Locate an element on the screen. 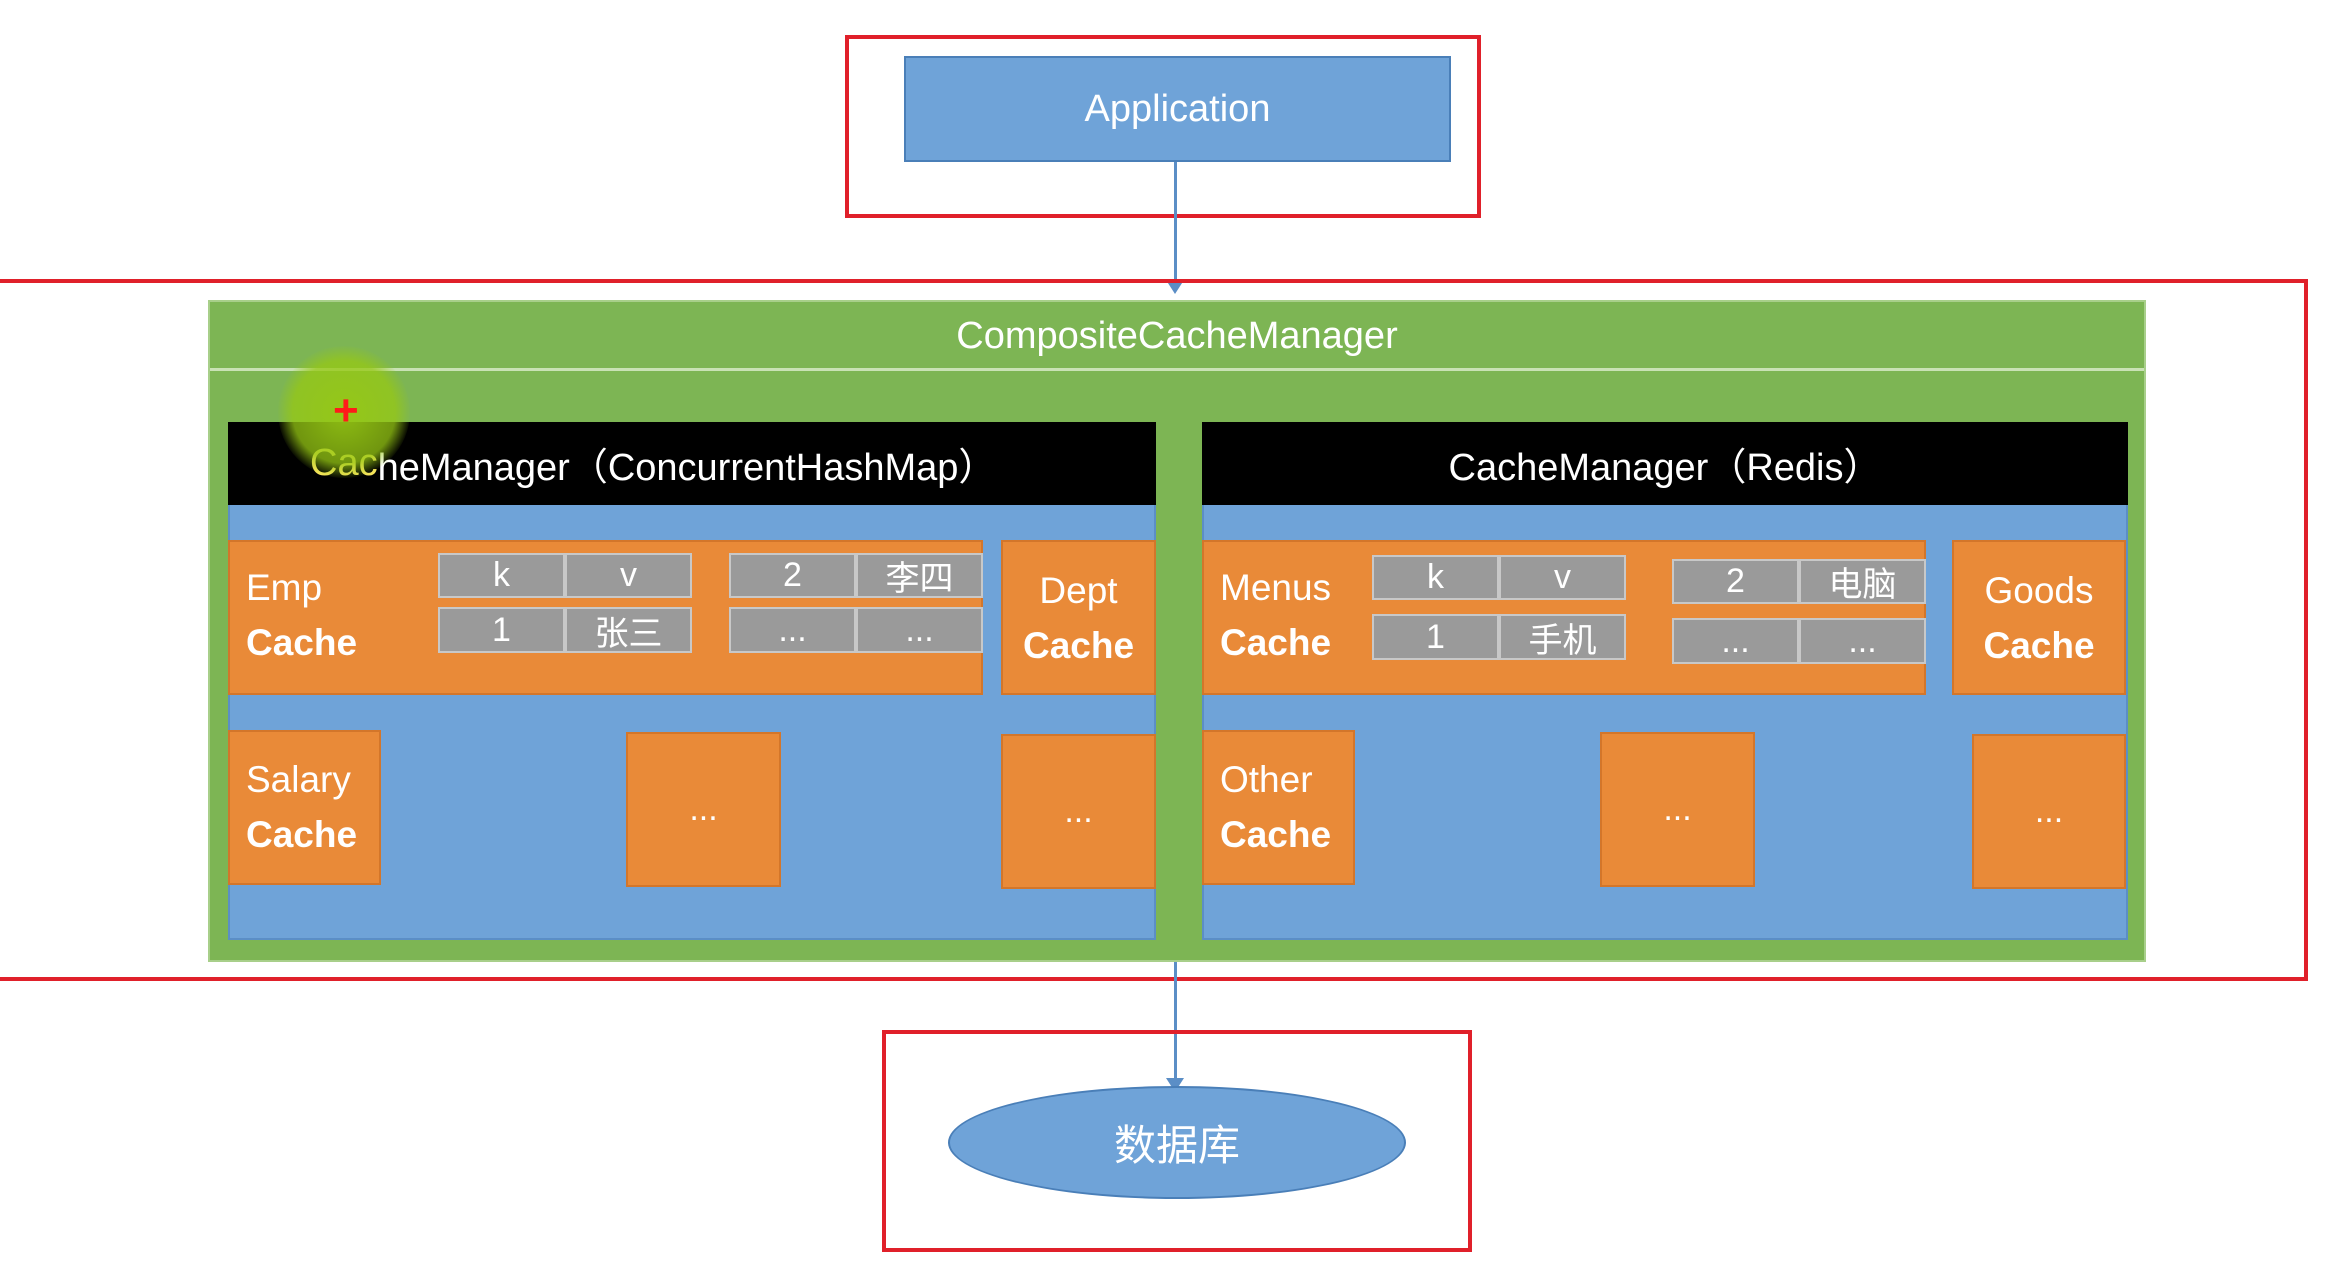 Image resolution: width=2334 pixels, height=1278 pixels. menus-table-cell-1: 1 is located at coordinates (1435, 637).